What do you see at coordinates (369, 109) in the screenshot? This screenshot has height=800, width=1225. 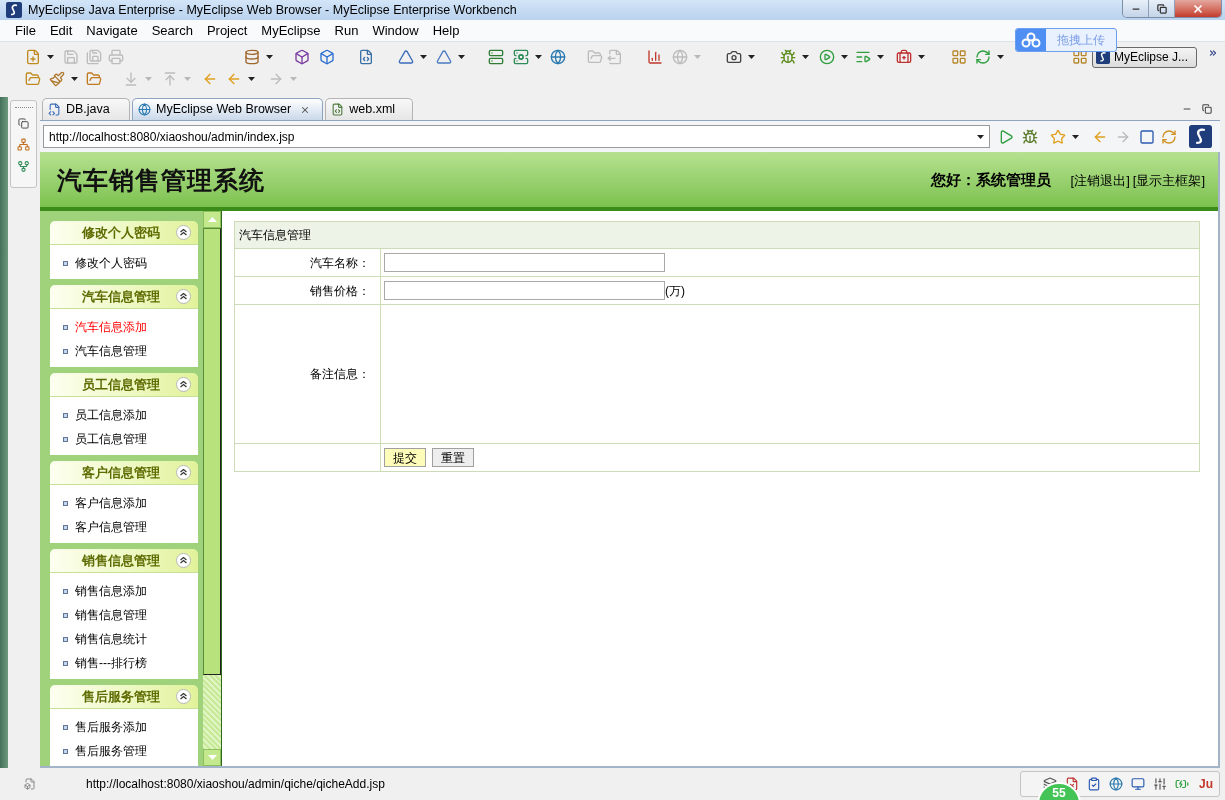 I see `editor-tab: web.xml` at bounding box center [369, 109].